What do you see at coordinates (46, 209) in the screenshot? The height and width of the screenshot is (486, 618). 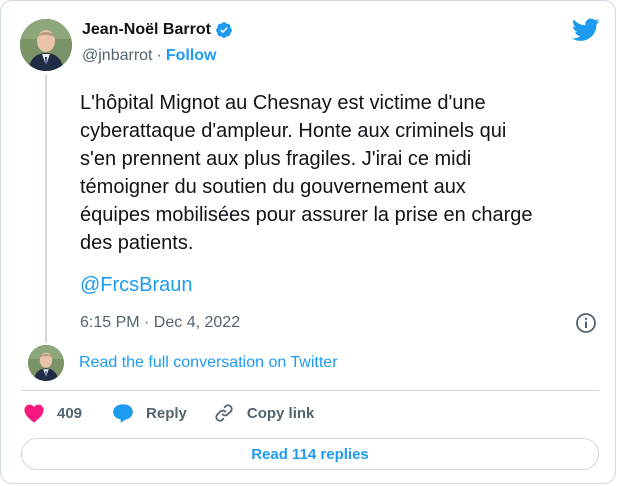 I see `thread-line` at bounding box center [46, 209].